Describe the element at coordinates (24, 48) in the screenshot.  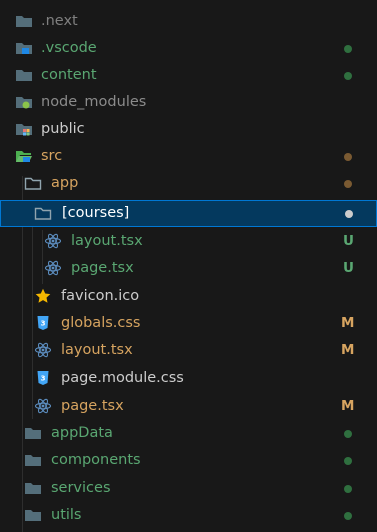
I see `folder-vscode-icon` at that location.